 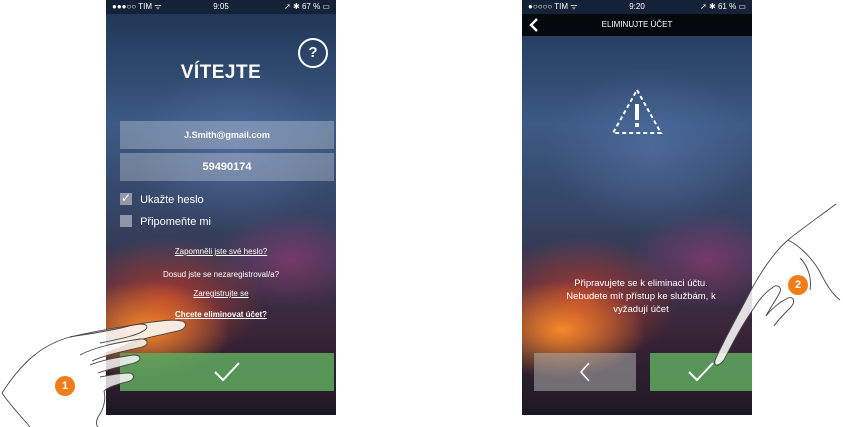 What do you see at coordinates (227, 135) in the screenshot?
I see `email-field: J.Smith@gmail.com` at bounding box center [227, 135].